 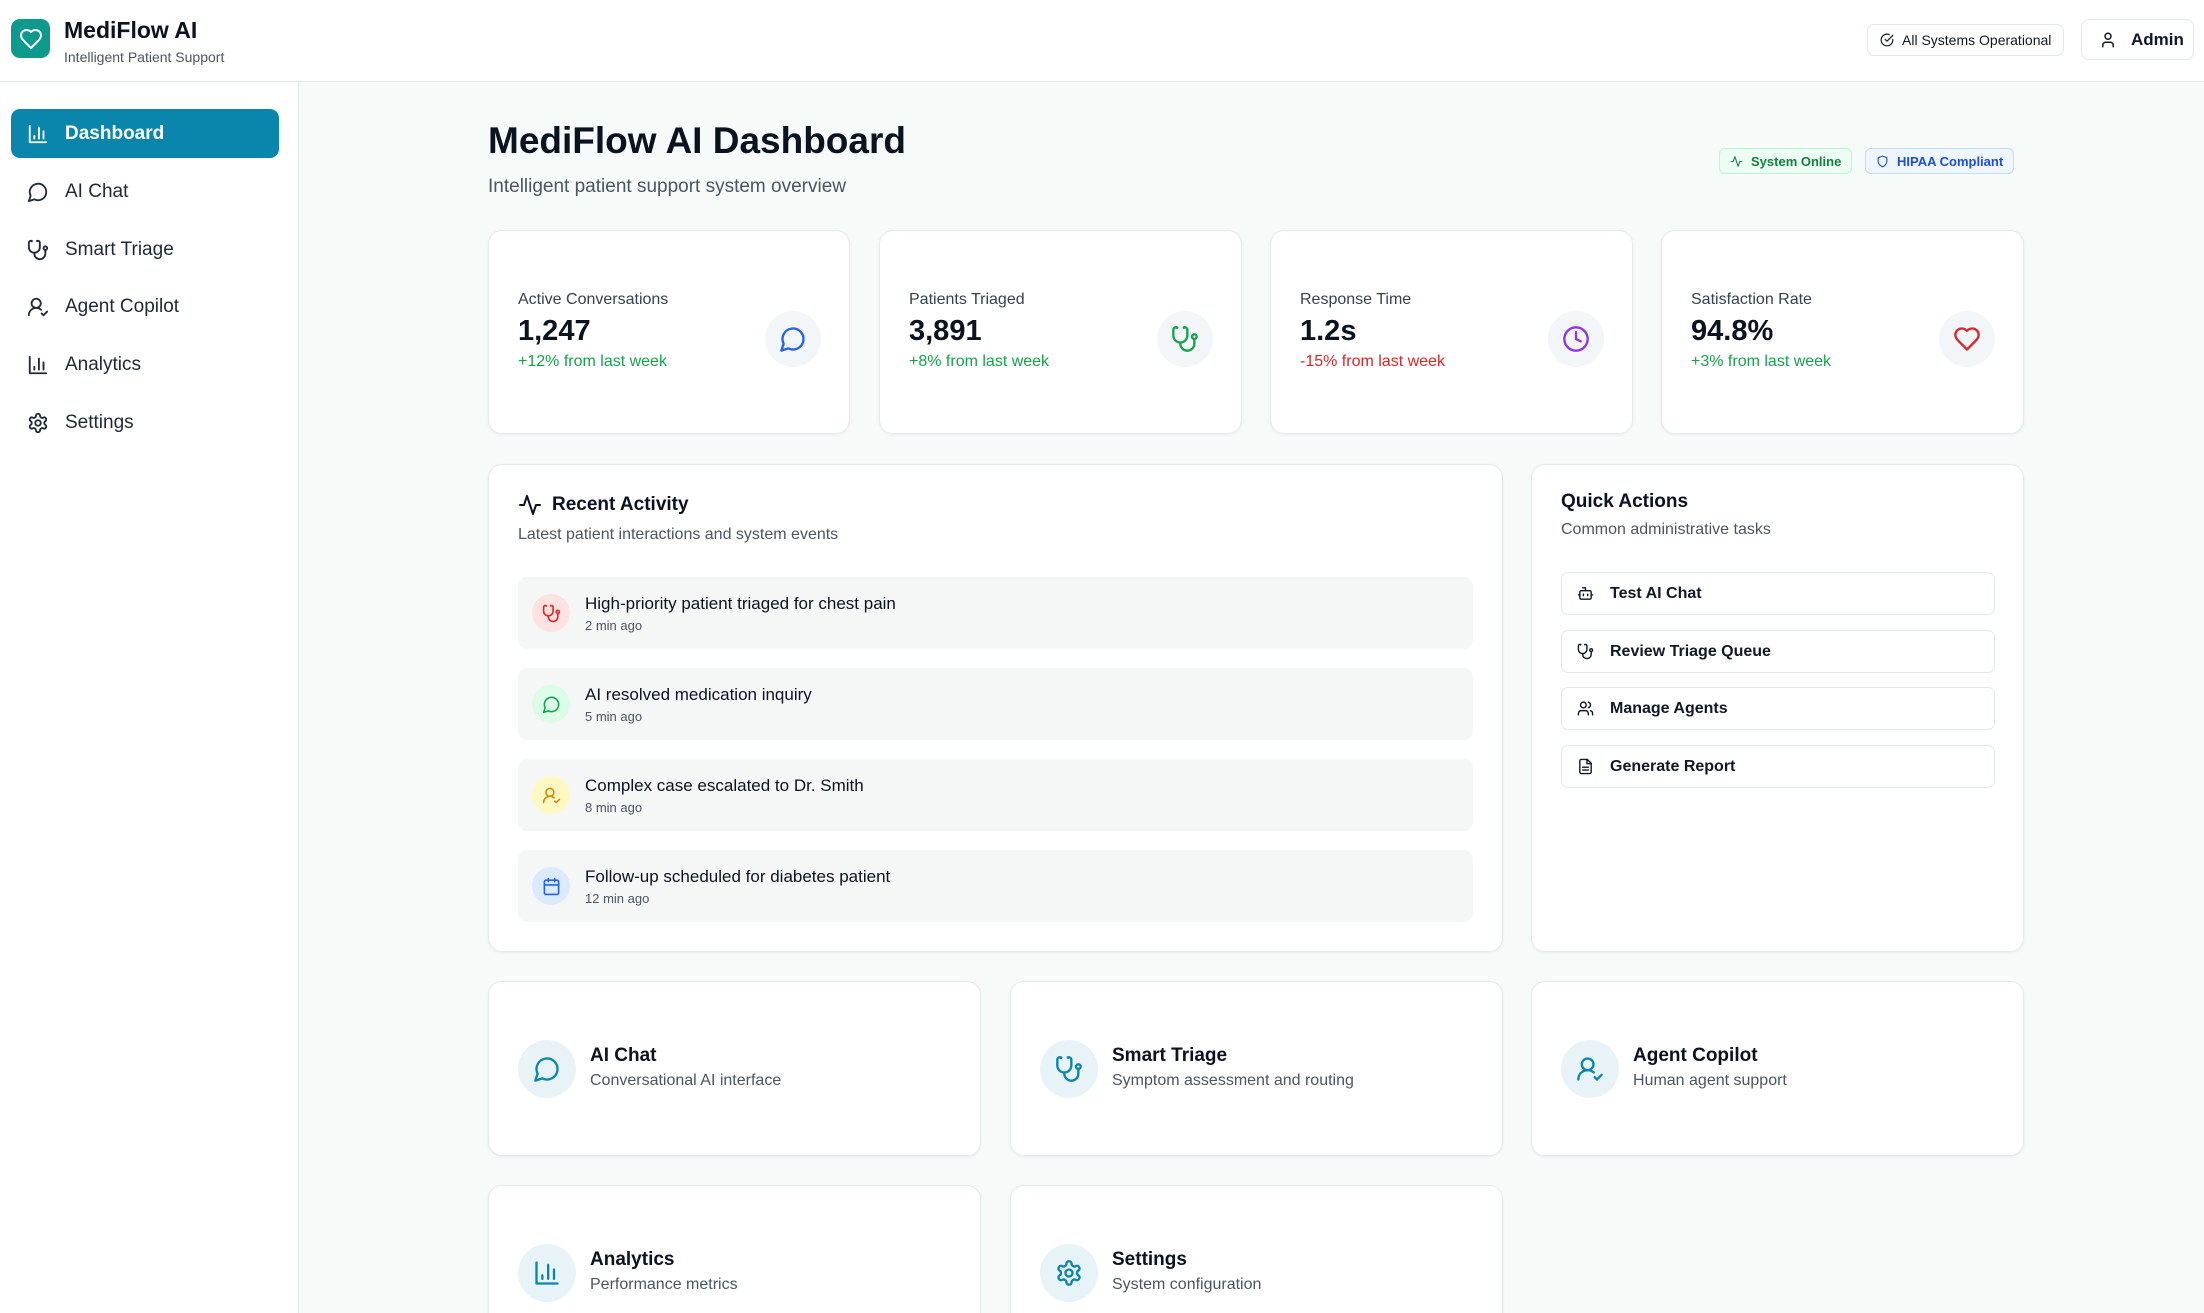 I want to click on activity-time: 8 min ago, so click(x=614, y=807).